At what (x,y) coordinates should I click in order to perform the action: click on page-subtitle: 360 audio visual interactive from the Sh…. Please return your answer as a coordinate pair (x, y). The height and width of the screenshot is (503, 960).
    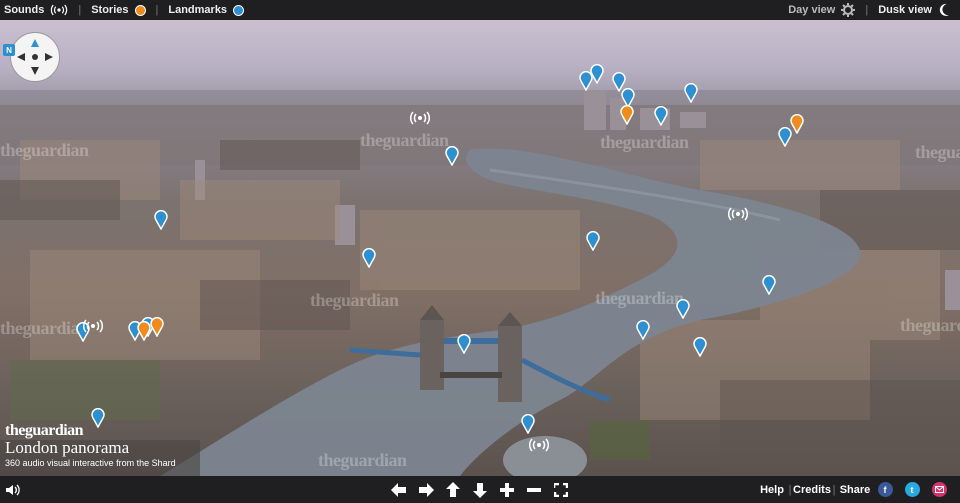
    Looking at the image, I should click on (90, 463).